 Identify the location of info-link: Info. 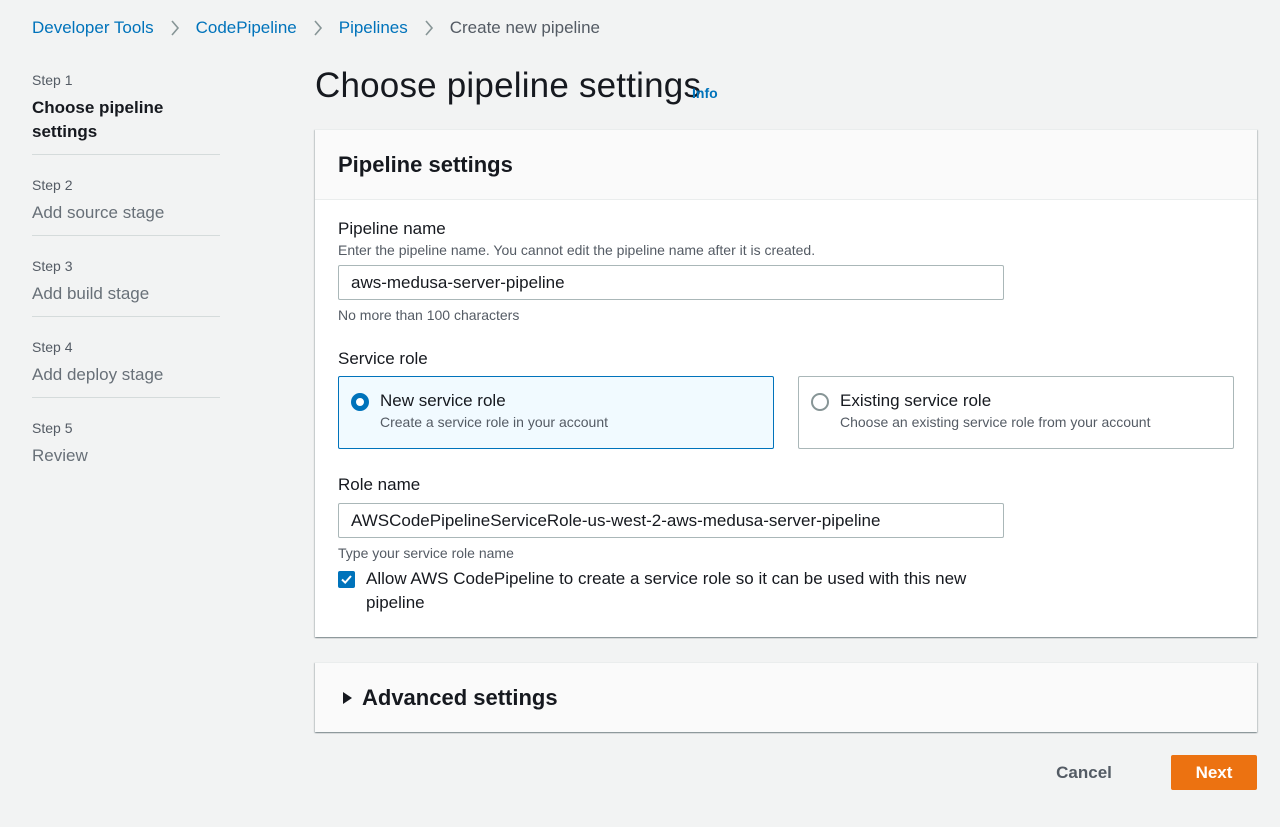
(705, 93).